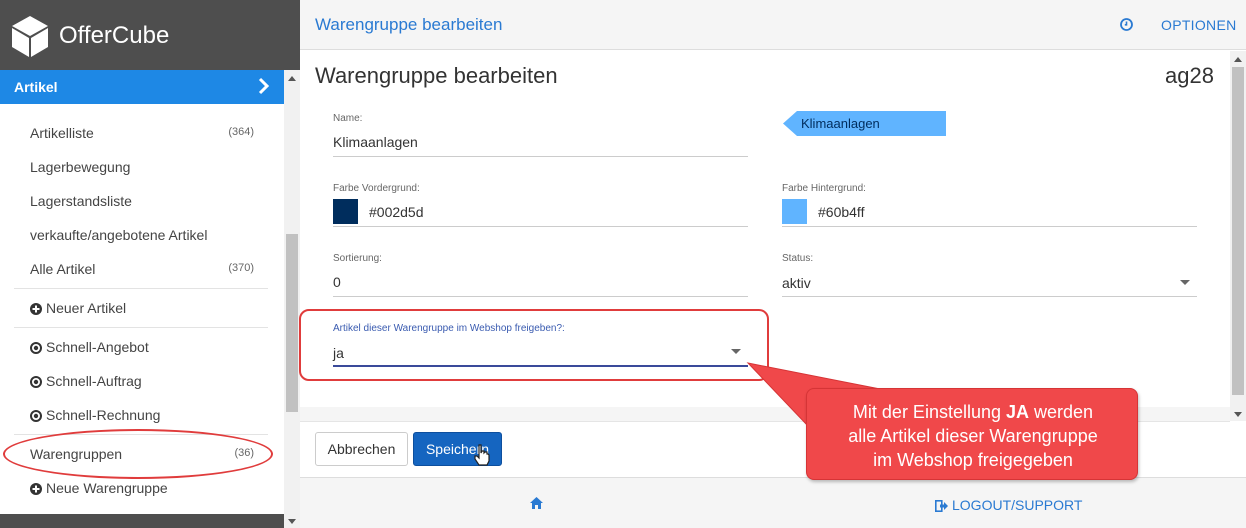  Describe the element at coordinates (103, 415) in the screenshot. I see `sidebar-item-label: Schnell-Rechnung` at that location.